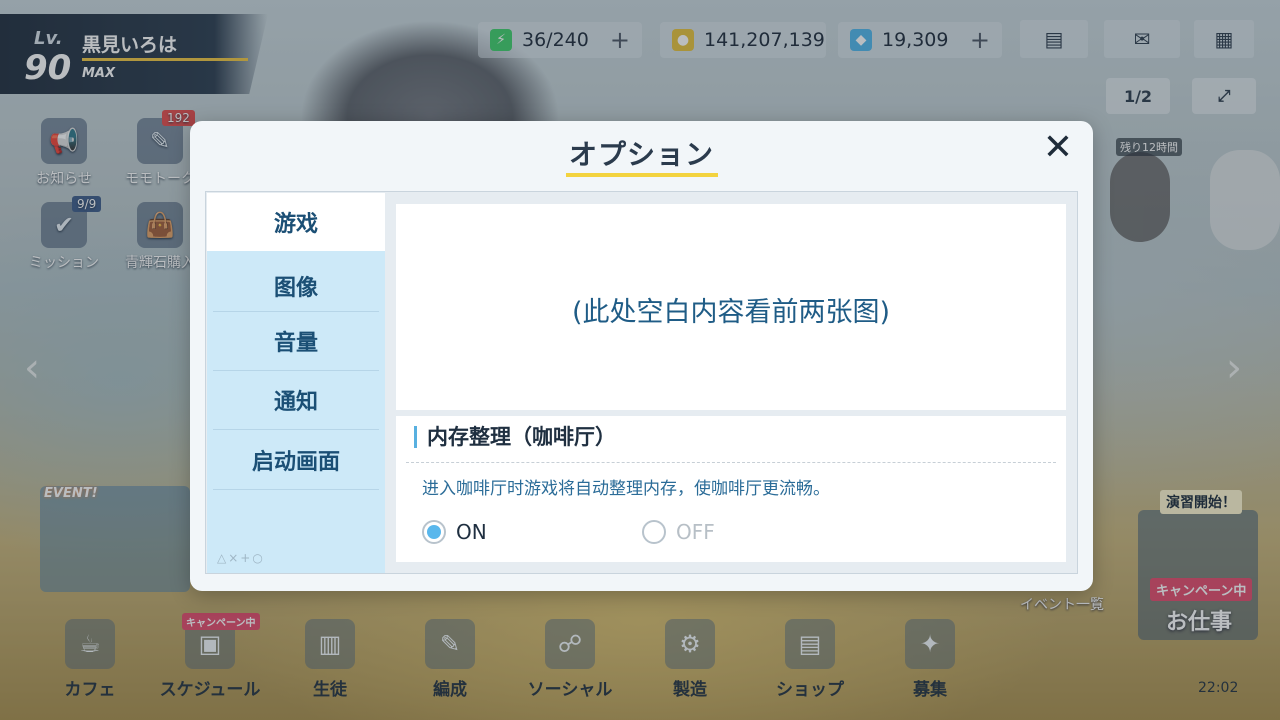  I want to click on tab-graphics: 图像, so click(296, 286).